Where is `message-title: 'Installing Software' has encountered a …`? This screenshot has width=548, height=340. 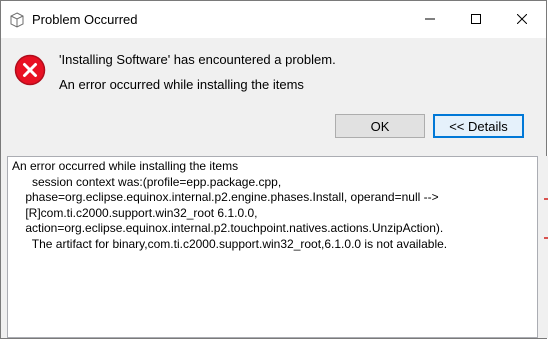 message-title: 'Installing Software' has encountered a … is located at coordinates (197, 59).